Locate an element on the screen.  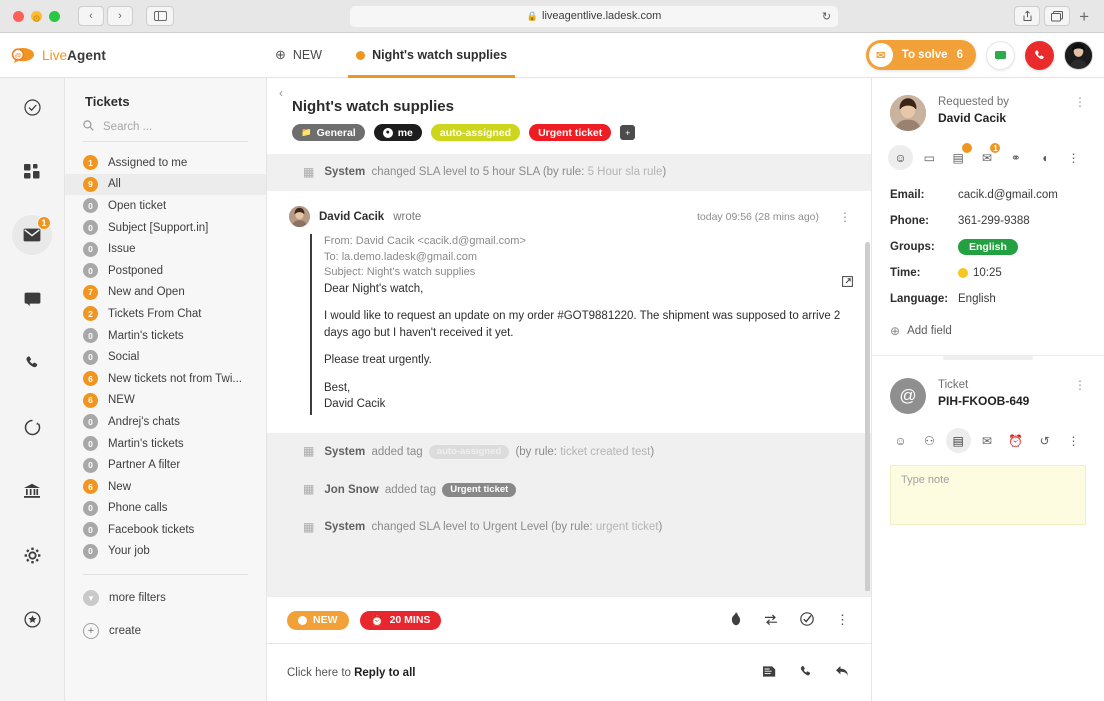
reply-icon is located at coordinates (842, 672).